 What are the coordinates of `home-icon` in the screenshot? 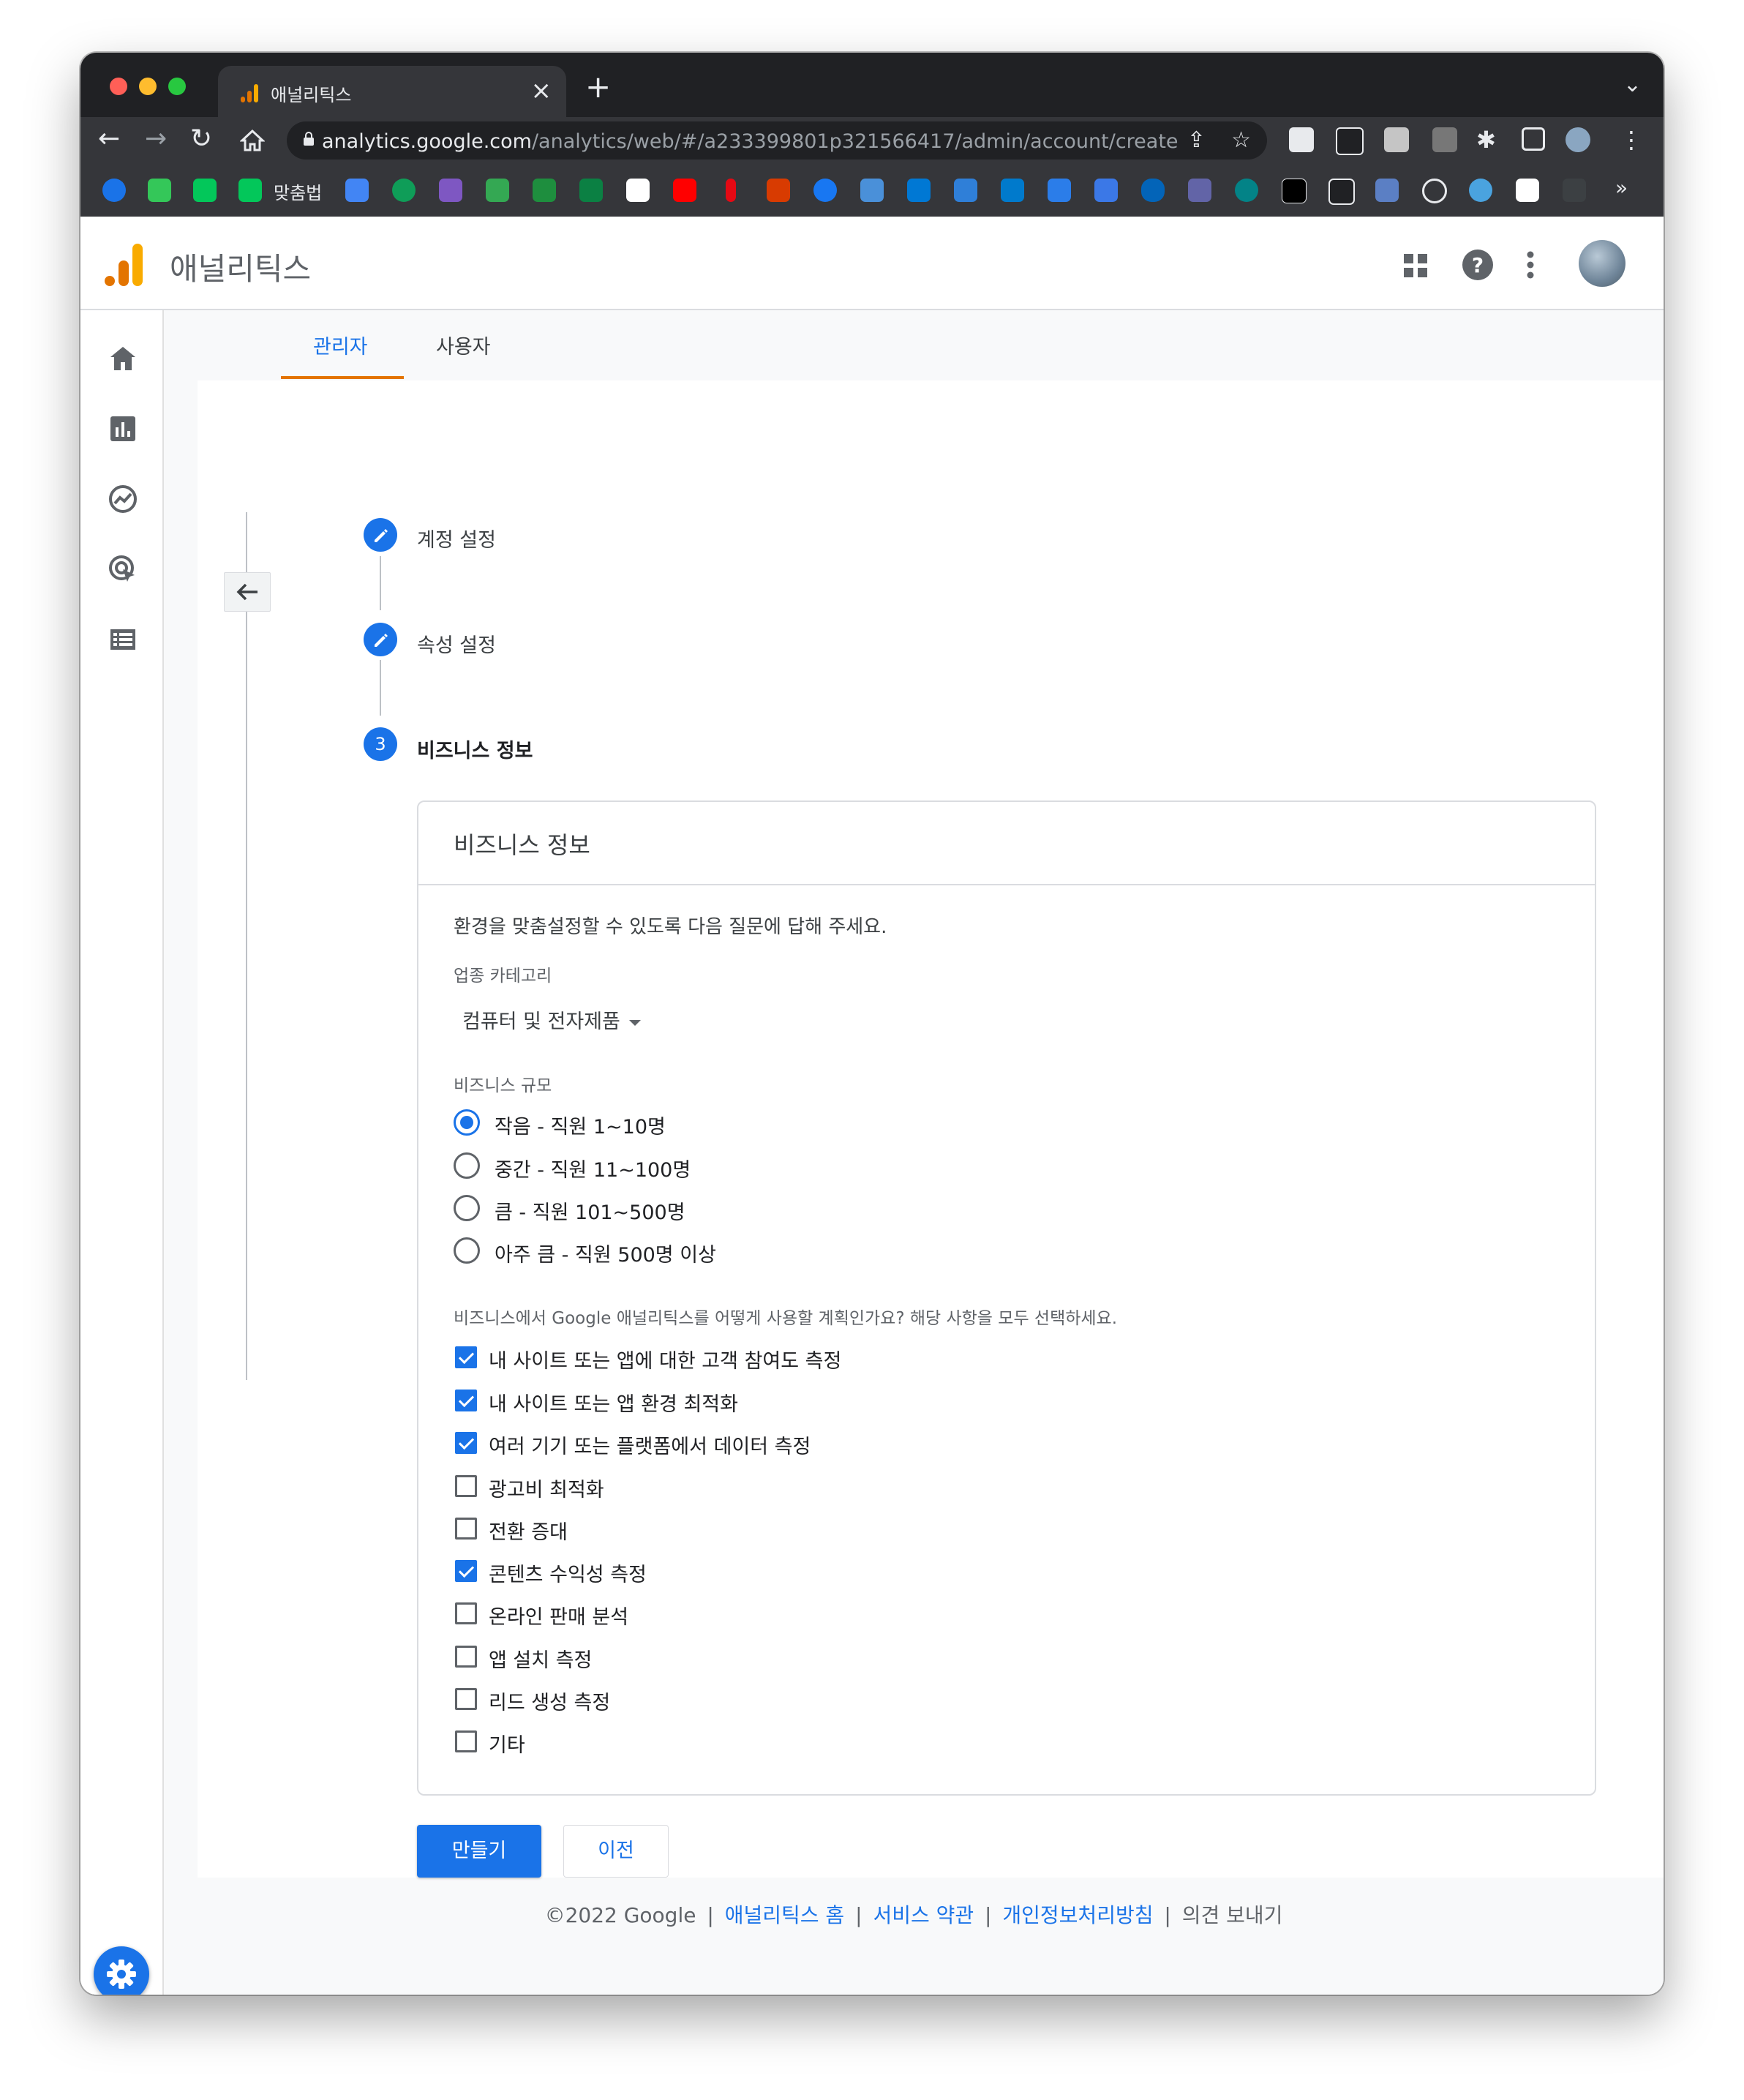 It's located at (253, 140).